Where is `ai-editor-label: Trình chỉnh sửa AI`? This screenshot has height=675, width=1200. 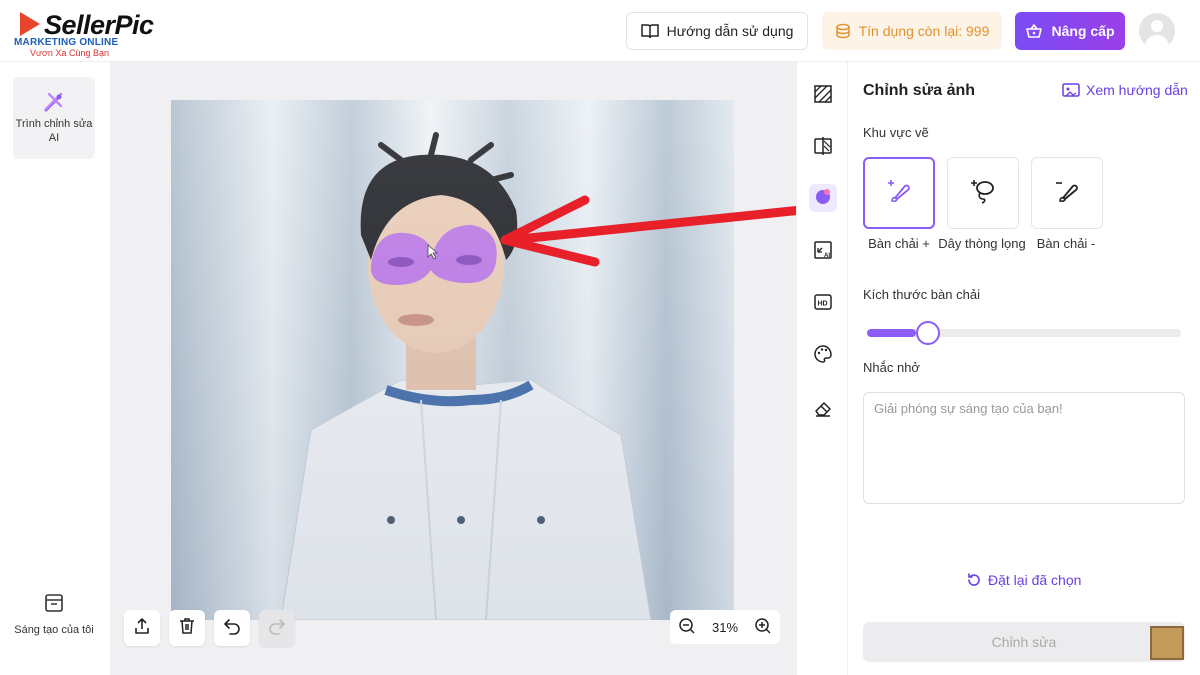 ai-editor-label: Trình chỉnh sửa AI is located at coordinates (54, 131).